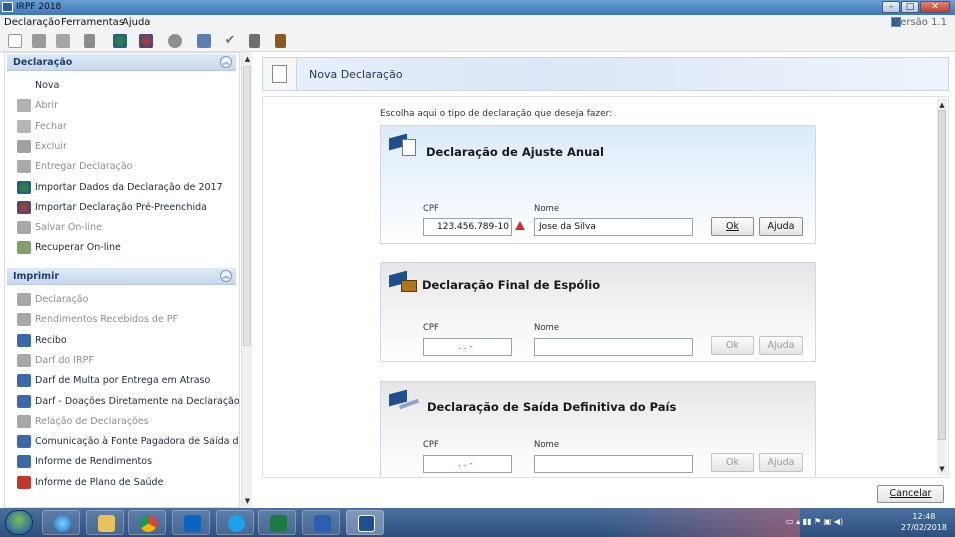  Describe the element at coordinates (125, 228) in the screenshot. I see `sidebar-item: Salvar On-line` at that location.